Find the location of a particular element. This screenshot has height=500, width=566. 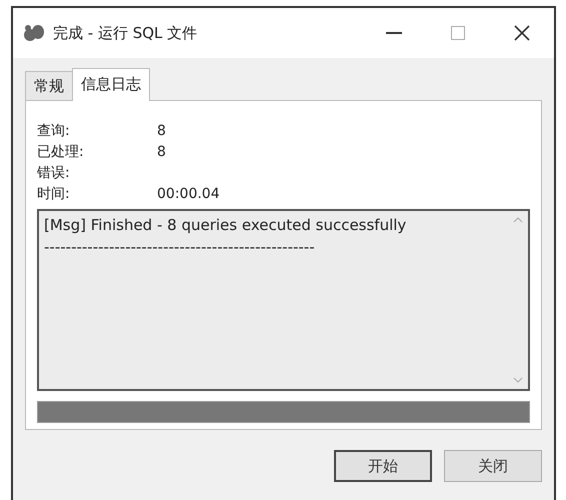

maximize-icon is located at coordinates (458, 33).